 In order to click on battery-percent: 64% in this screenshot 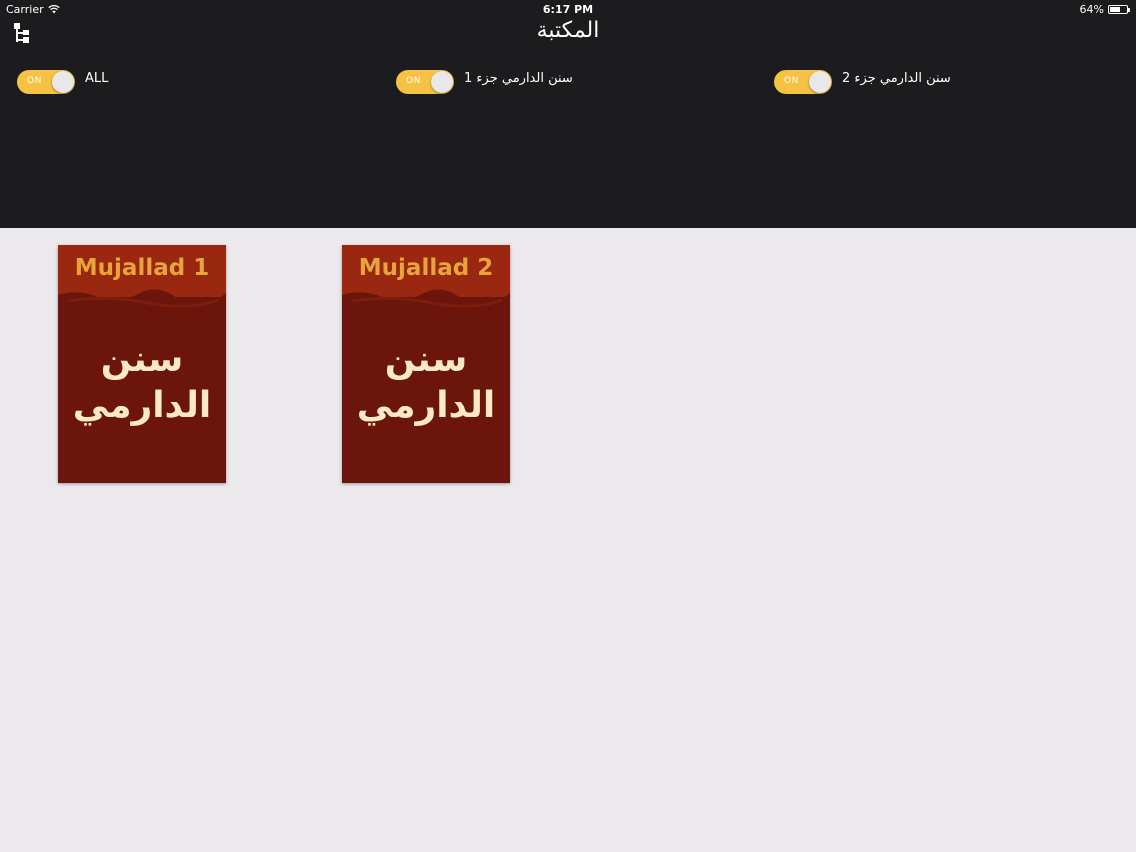, I will do `click(1091, 9)`.